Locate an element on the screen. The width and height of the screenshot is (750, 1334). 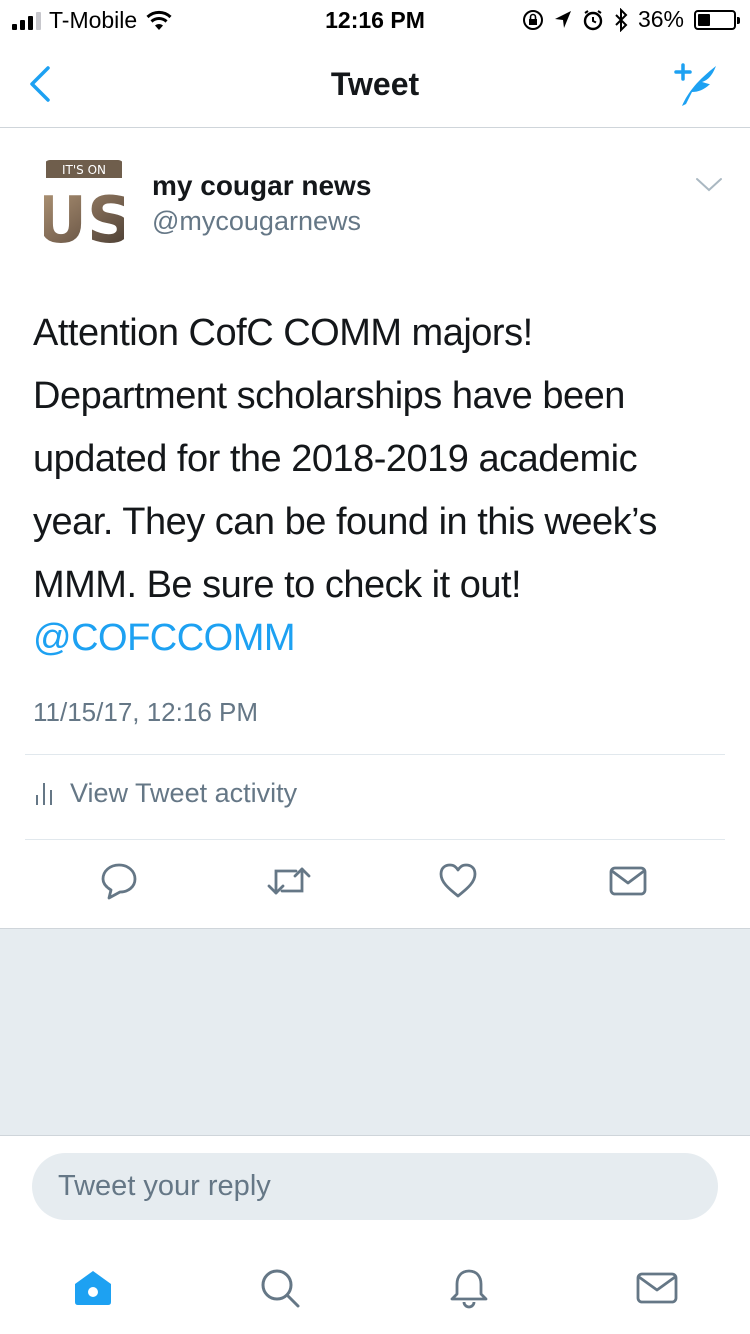
tab-home is located at coordinates (93, 1288).